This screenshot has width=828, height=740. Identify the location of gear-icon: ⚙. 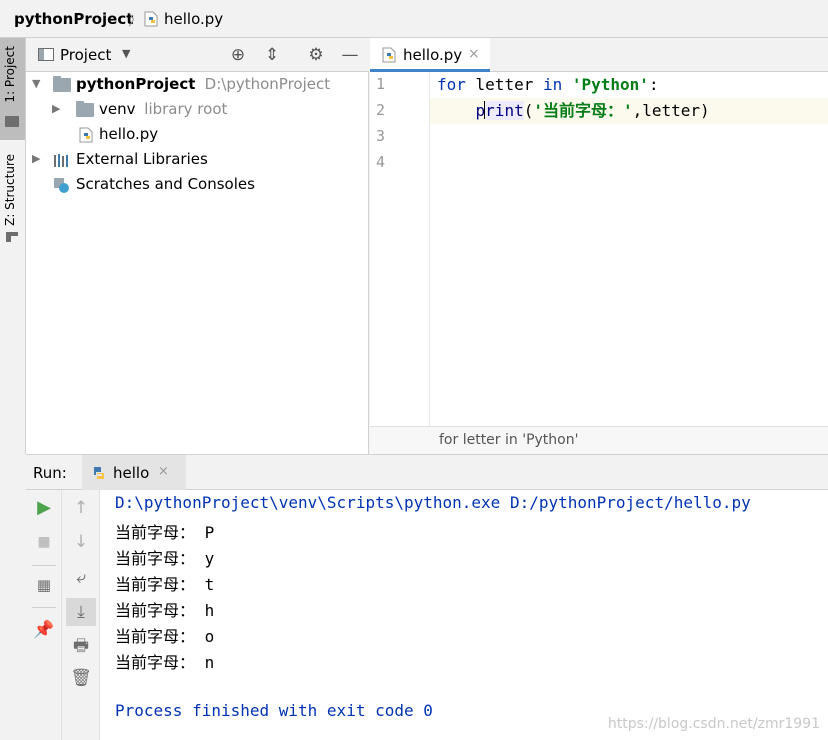
(316, 55).